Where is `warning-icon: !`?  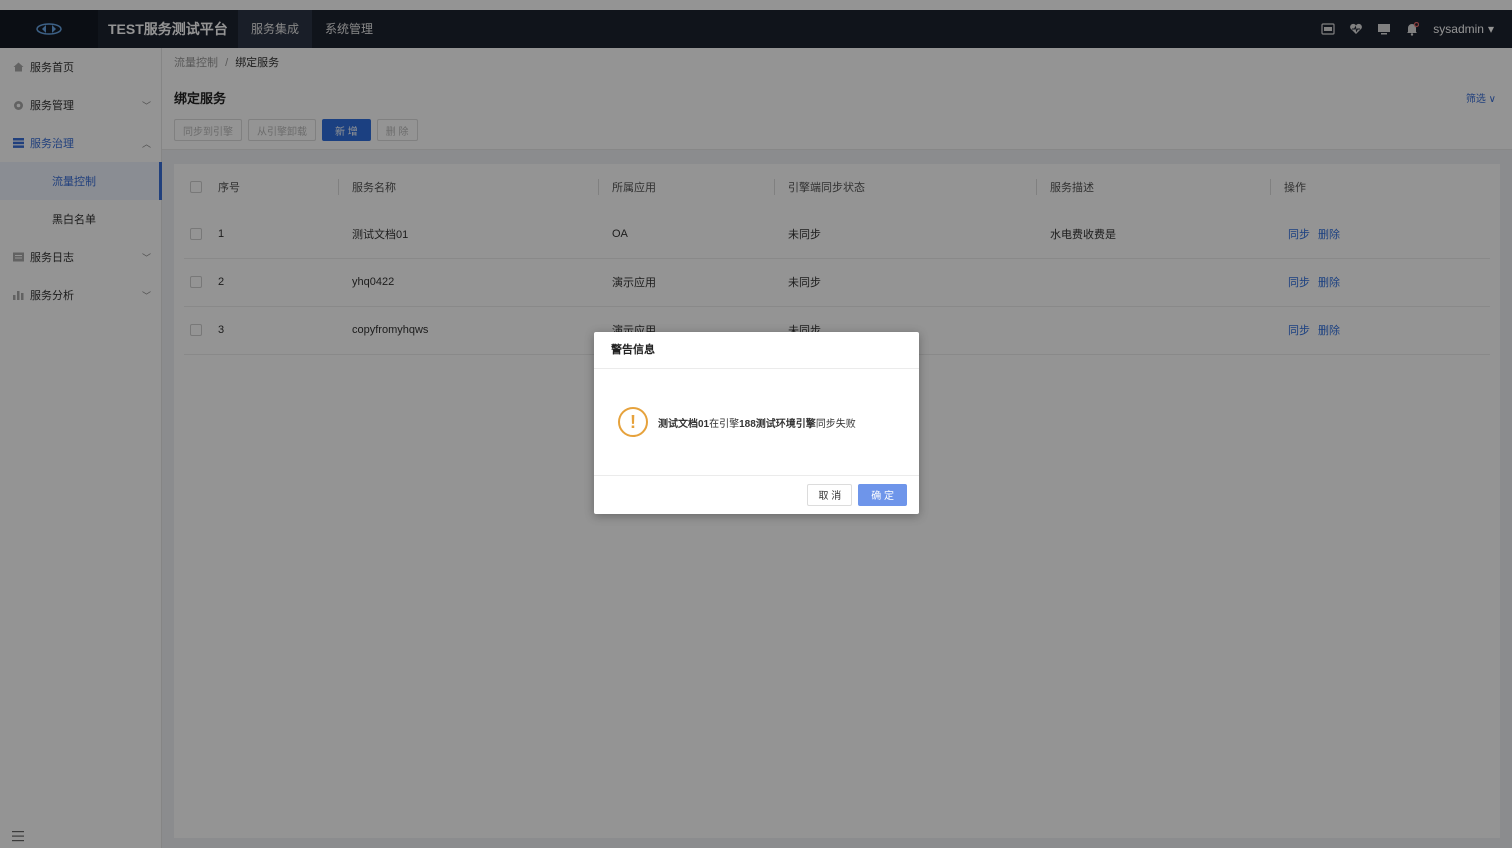
warning-icon: ! is located at coordinates (633, 422).